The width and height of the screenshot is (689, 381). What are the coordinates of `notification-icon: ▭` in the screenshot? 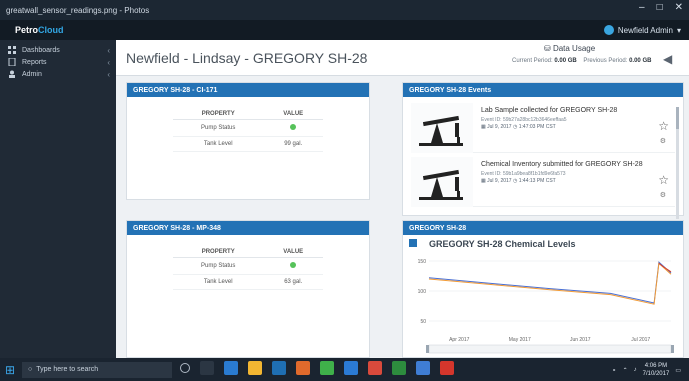 It's located at (678, 370).